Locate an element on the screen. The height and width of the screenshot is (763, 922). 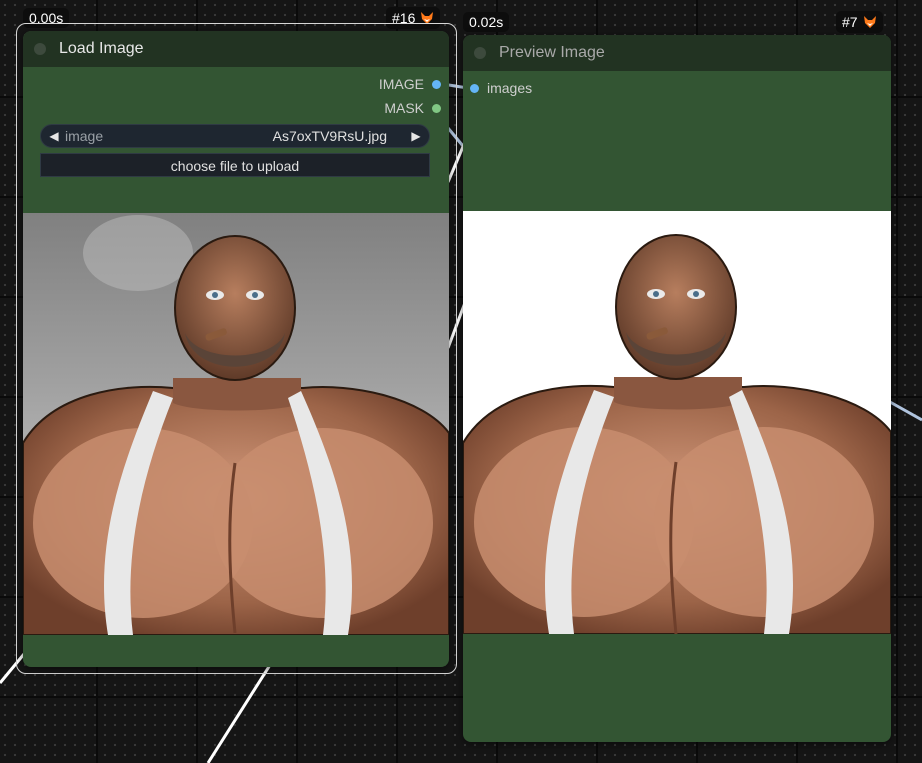
output-slot-image: IMAGE is located at coordinates (410, 84).